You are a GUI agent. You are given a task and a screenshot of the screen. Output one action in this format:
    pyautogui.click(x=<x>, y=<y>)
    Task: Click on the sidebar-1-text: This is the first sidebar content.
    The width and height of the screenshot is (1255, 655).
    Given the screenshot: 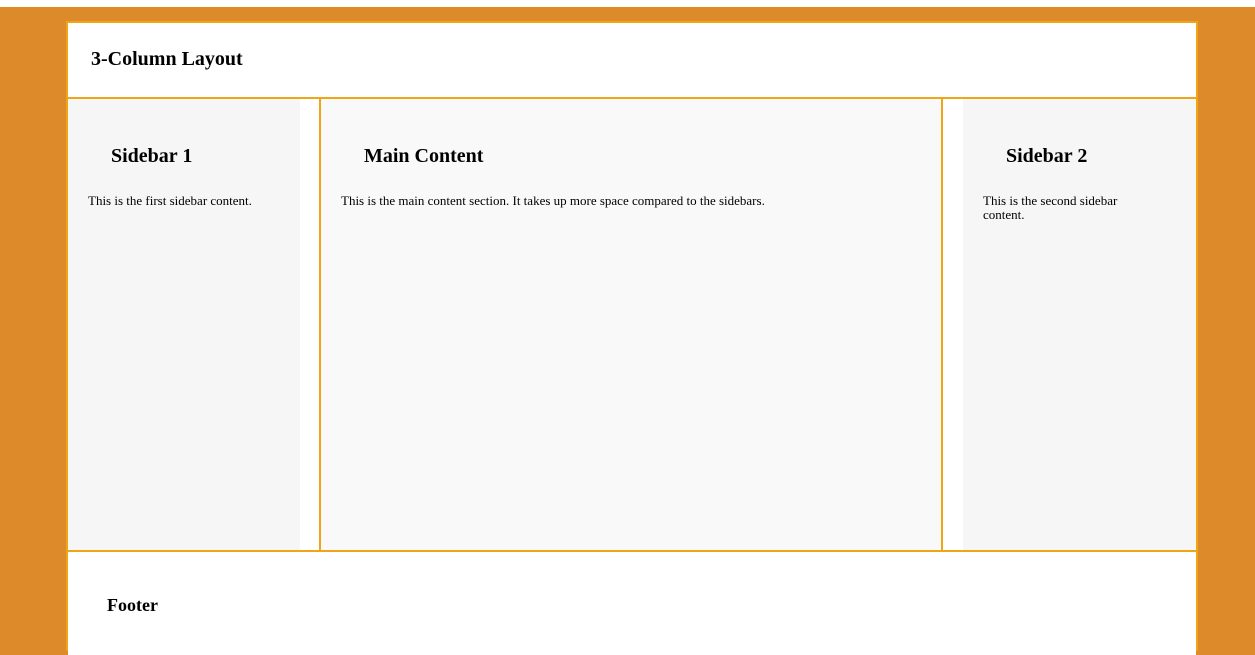 What is the action you would take?
    pyautogui.click(x=170, y=200)
    